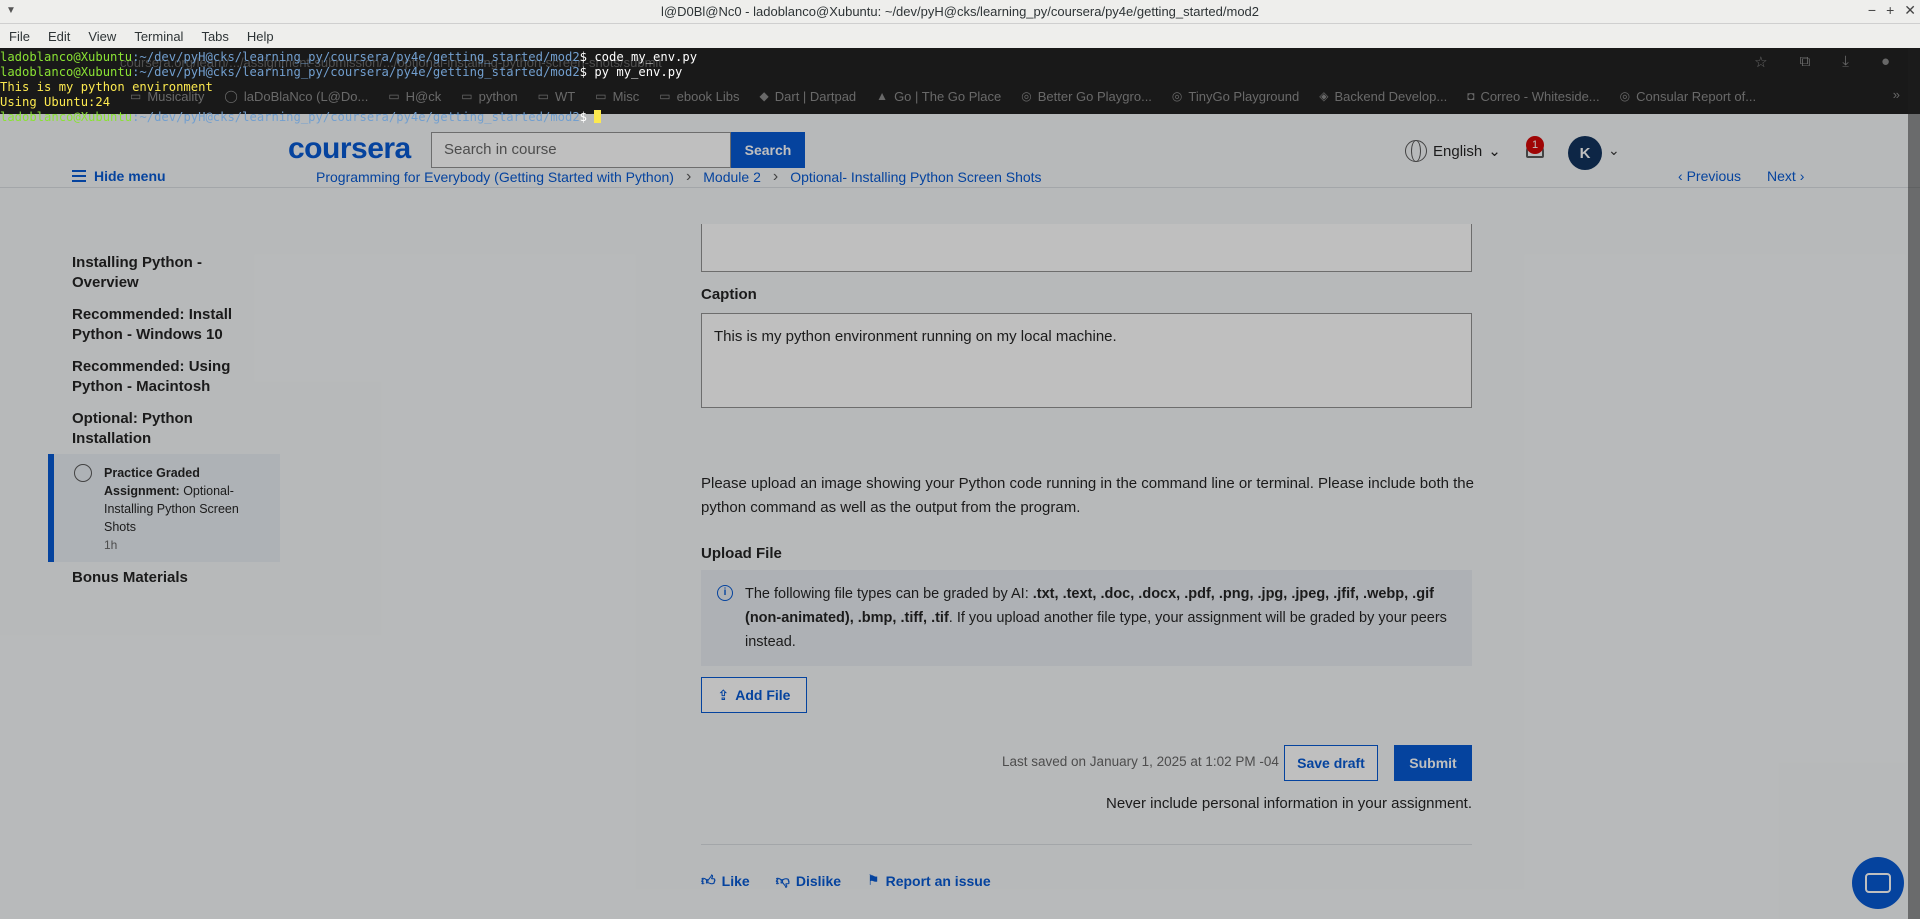 The width and height of the screenshot is (1920, 919). I want to click on coursera-logo: coursera, so click(349, 149).